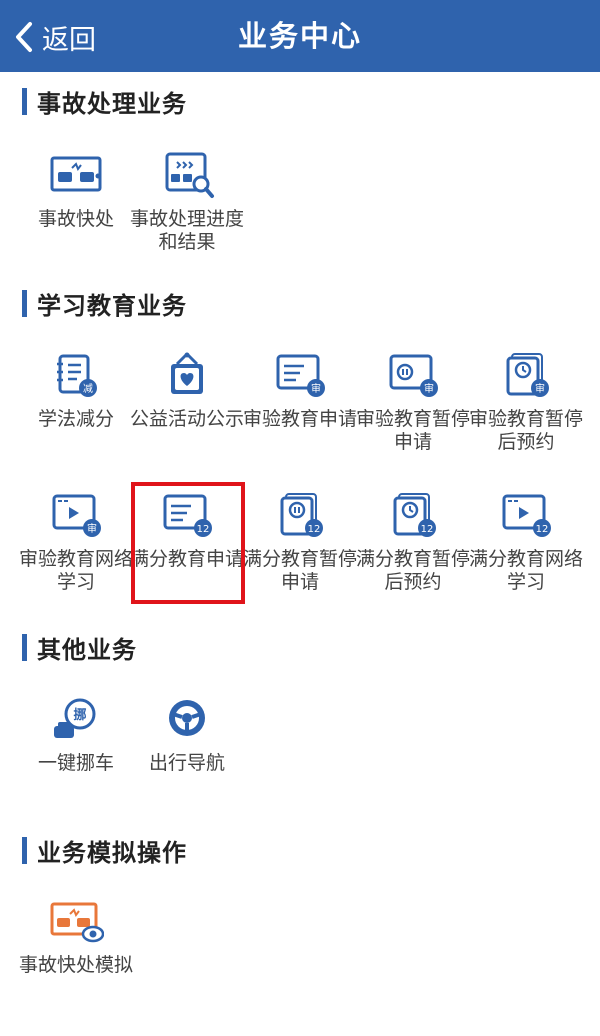 This screenshot has height=1036, width=600. Describe the element at coordinates (79, 715) in the screenshot. I see `svg-text: 挪` at that location.